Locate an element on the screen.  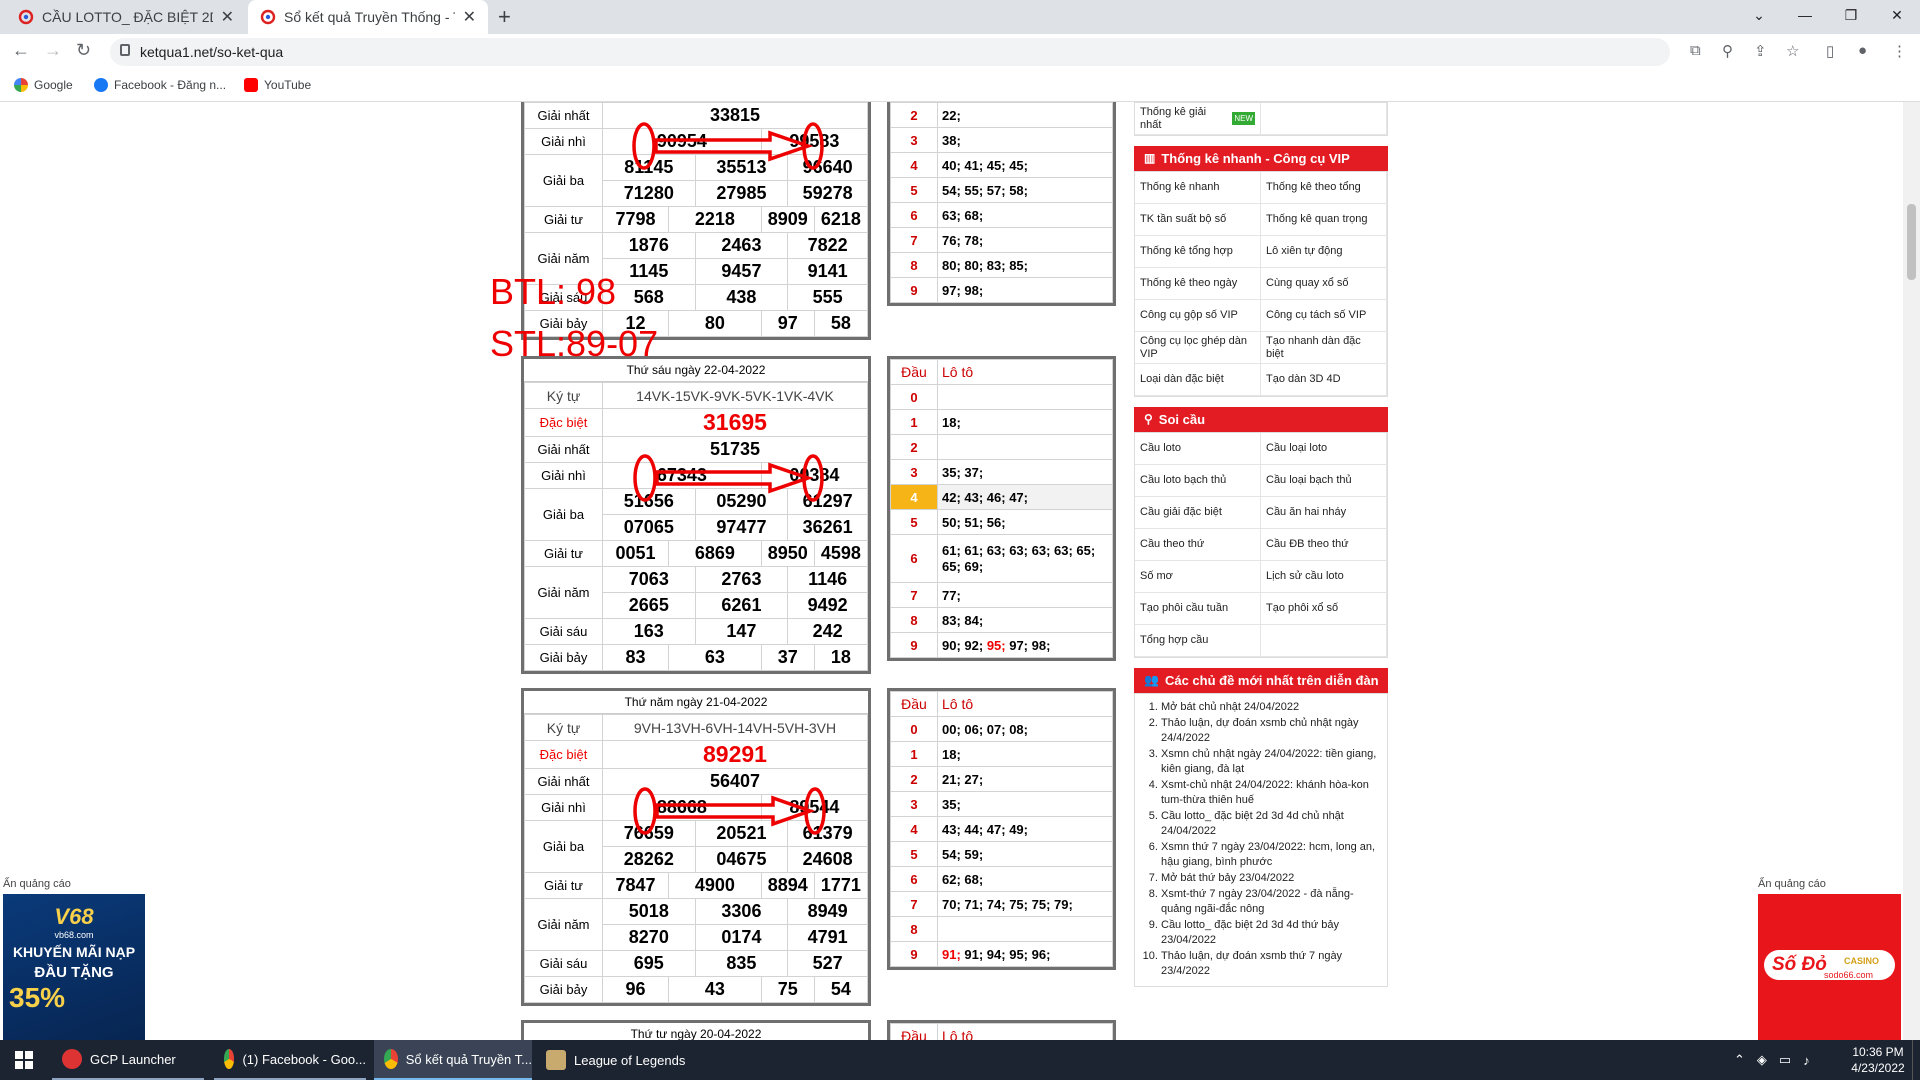
tray-overflow-icon: ⌃ is located at coordinates (1739, 1060).